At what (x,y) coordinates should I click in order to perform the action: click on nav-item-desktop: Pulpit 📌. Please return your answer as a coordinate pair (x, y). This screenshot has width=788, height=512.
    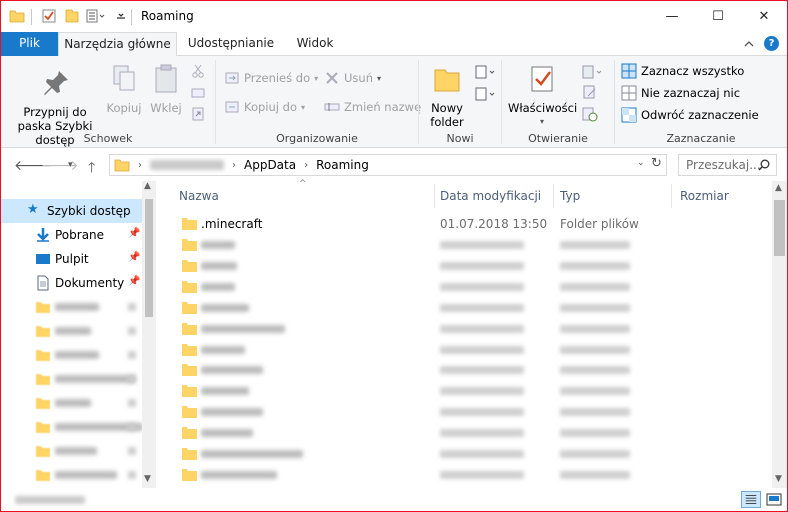
    Looking at the image, I should click on (71, 259).